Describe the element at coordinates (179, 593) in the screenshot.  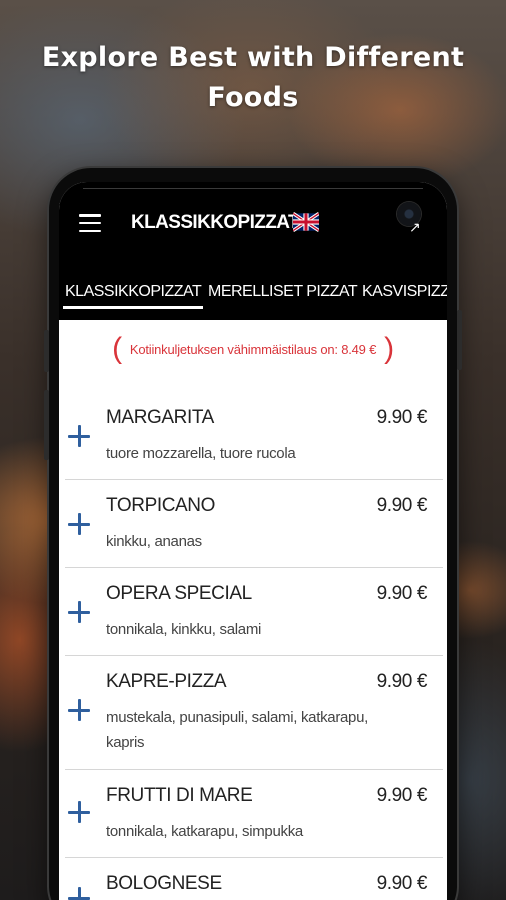
I see `item-name: OPERA SPECIAL` at that location.